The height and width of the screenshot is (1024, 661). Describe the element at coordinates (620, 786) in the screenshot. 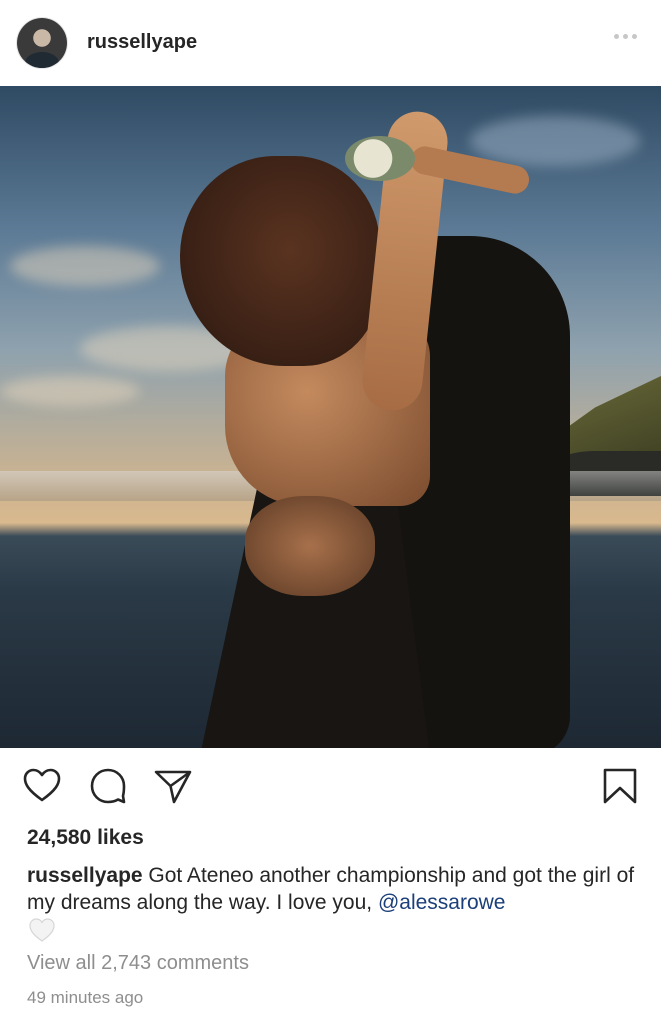

I see `bookmark-icon` at that location.